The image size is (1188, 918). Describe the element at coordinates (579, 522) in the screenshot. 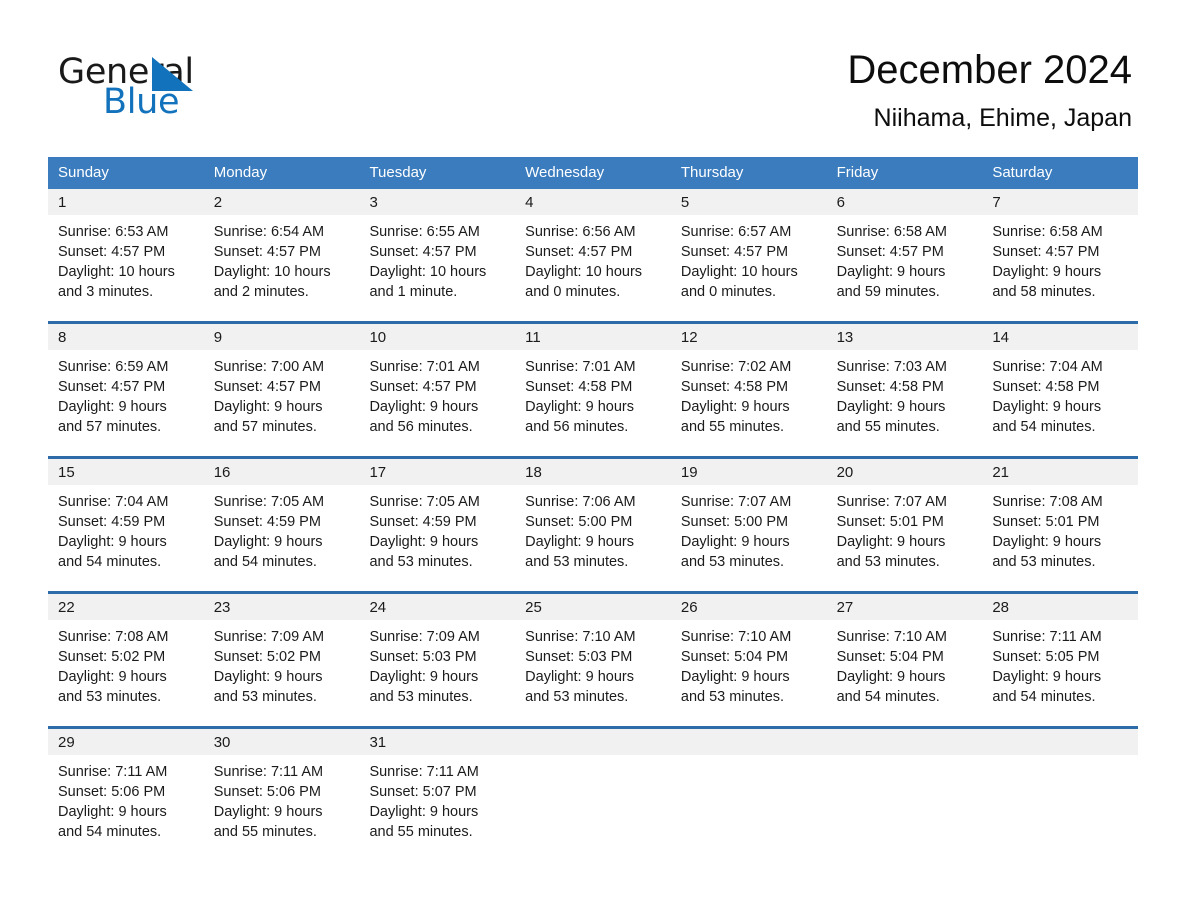

I see `sunset-text: Sunset: 5:00 PM` at that location.